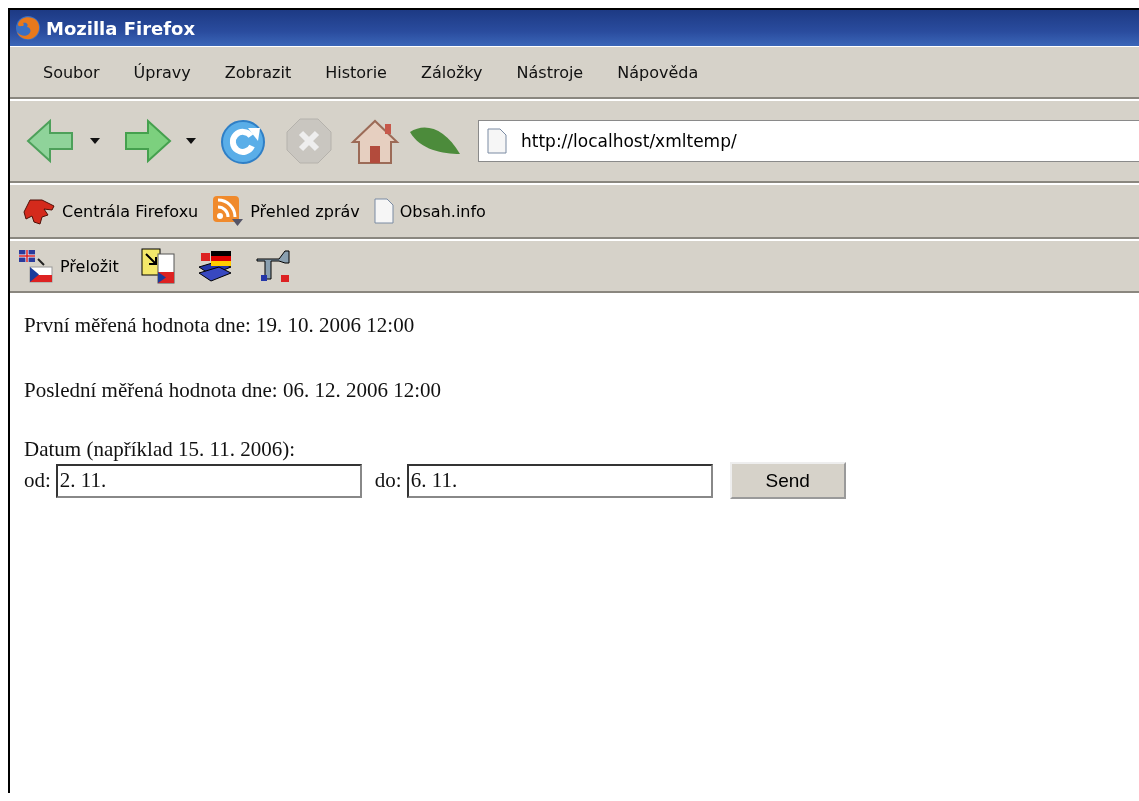 This screenshot has width=1139, height=801. What do you see at coordinates (550, 72) in the screenshot?
I see `menu-item: Nástroje` at bounding box center [550, 72].